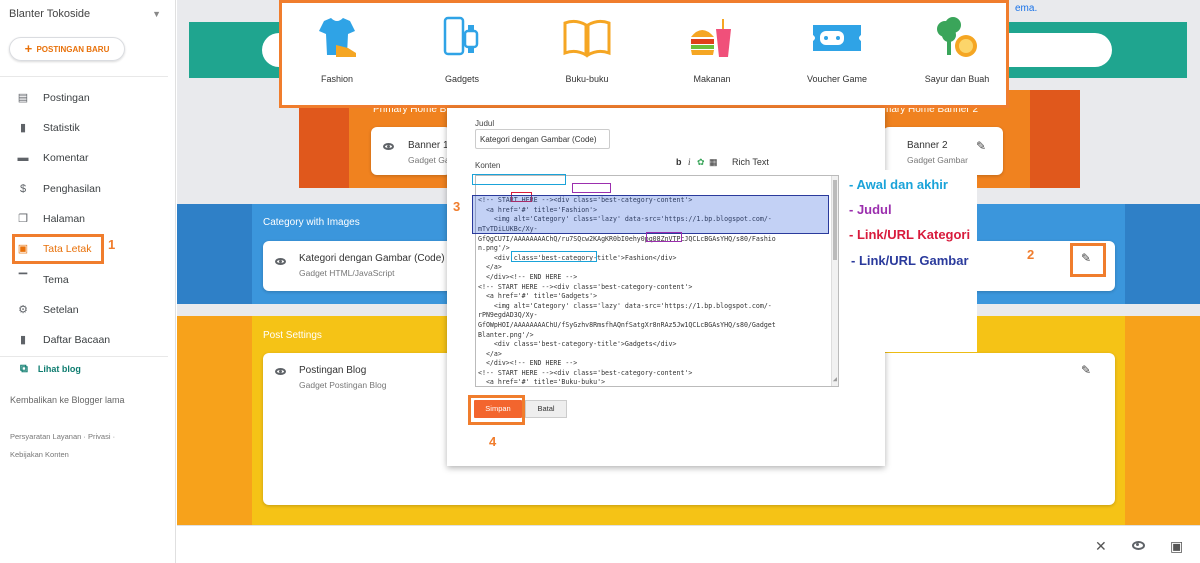 The image size is (1200, 563). Describe the element at coordinates (937, 160) in the screenshot. I see `banner2-sub: Gadget Gambar` at that location.